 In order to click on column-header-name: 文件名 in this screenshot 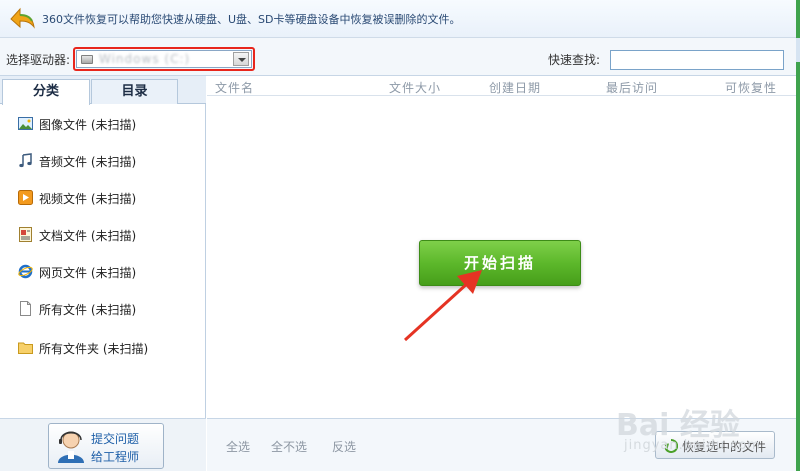, I will do `click(234, 87)`.